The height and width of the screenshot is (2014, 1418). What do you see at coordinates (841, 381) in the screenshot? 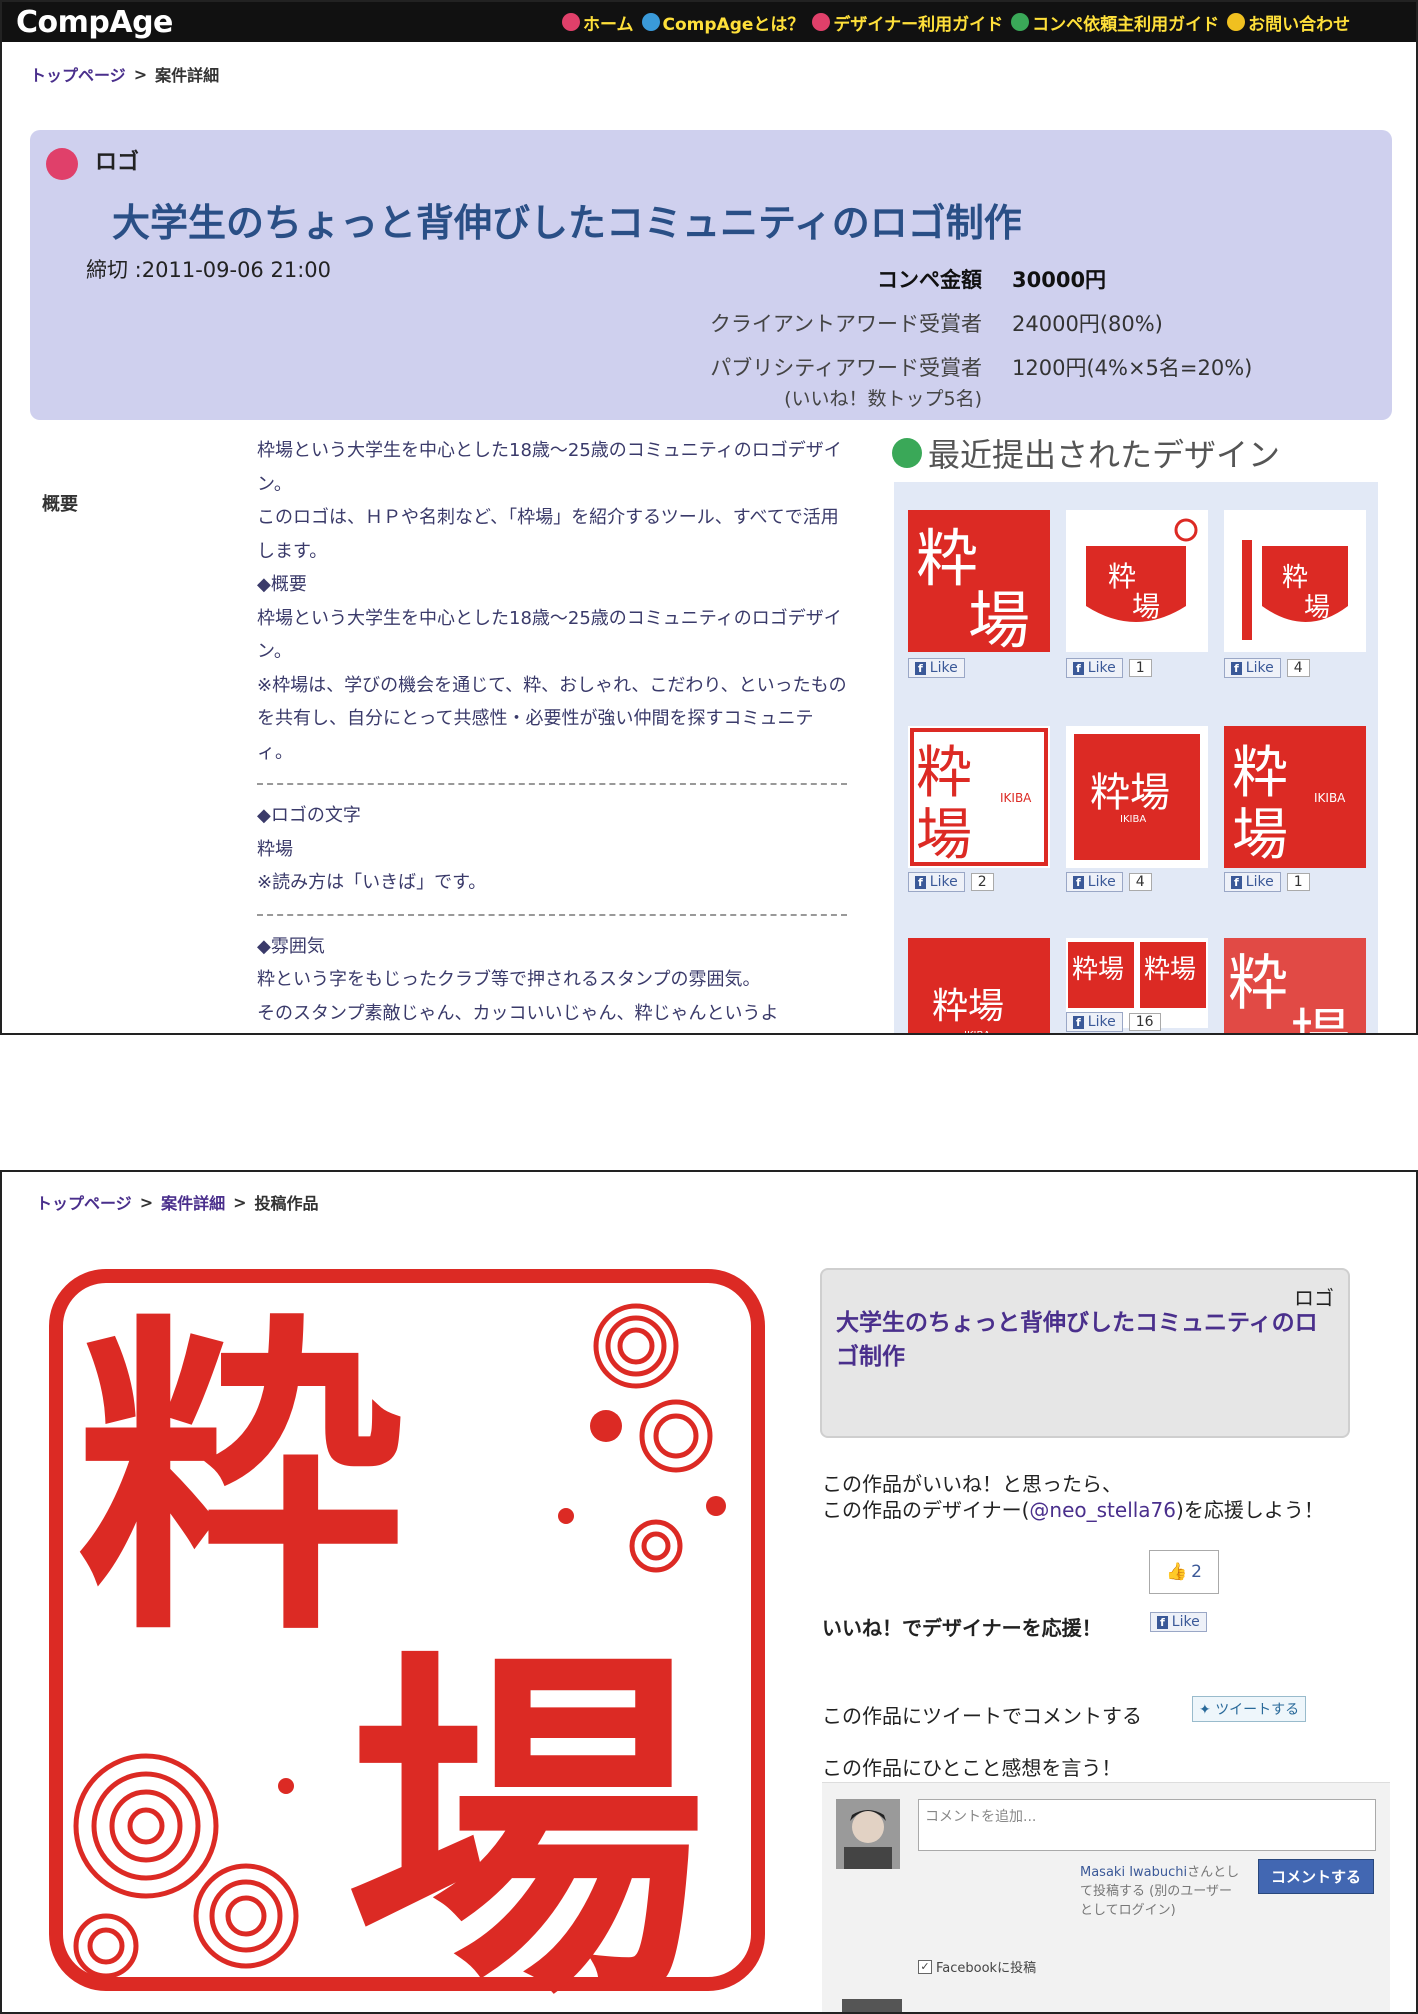
I see `prize-label-group: パブリシティアワード受賞者 (いいね！数トップ5名)` at bounding box center [841, 381].